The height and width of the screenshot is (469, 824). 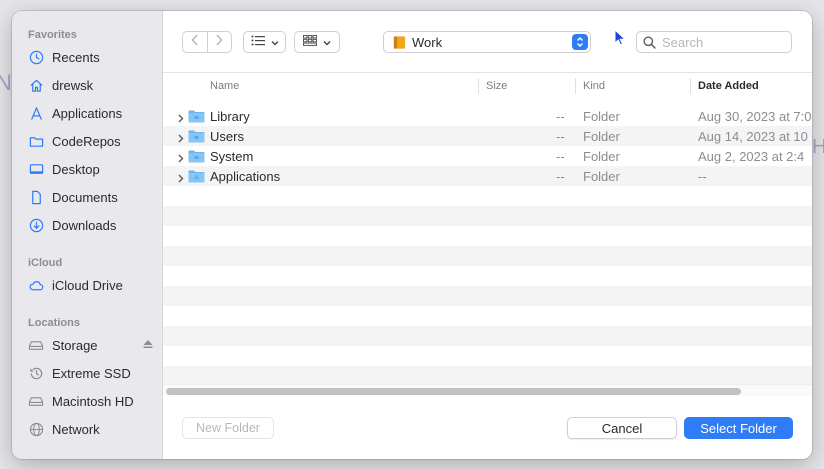 What do you see at coordinates (310, 42) in the screenshot?
I see `grid-icon` at bounding box center [310, 42].